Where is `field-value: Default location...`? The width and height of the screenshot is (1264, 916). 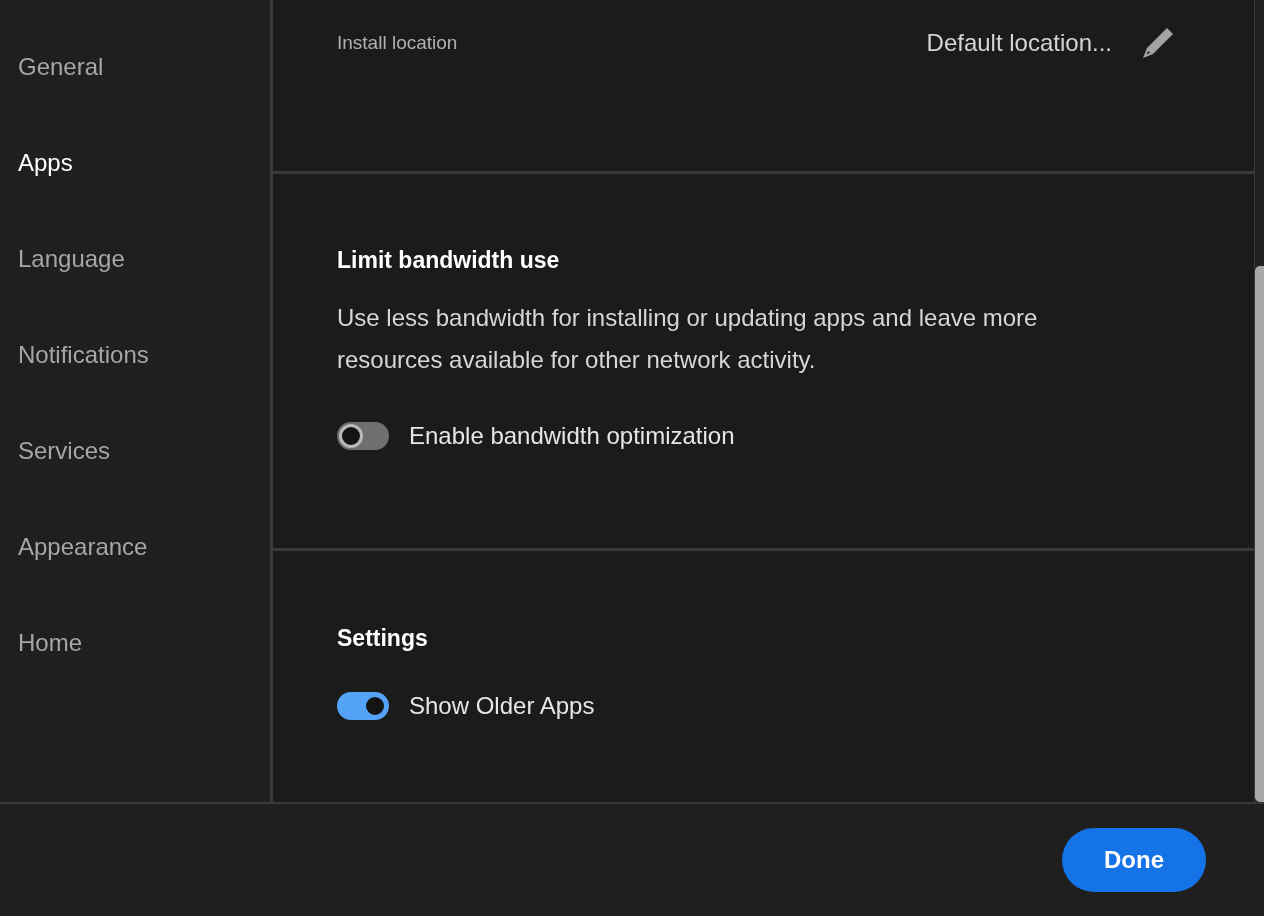
field-value: Default location... is located at coordinates (1019, 43).